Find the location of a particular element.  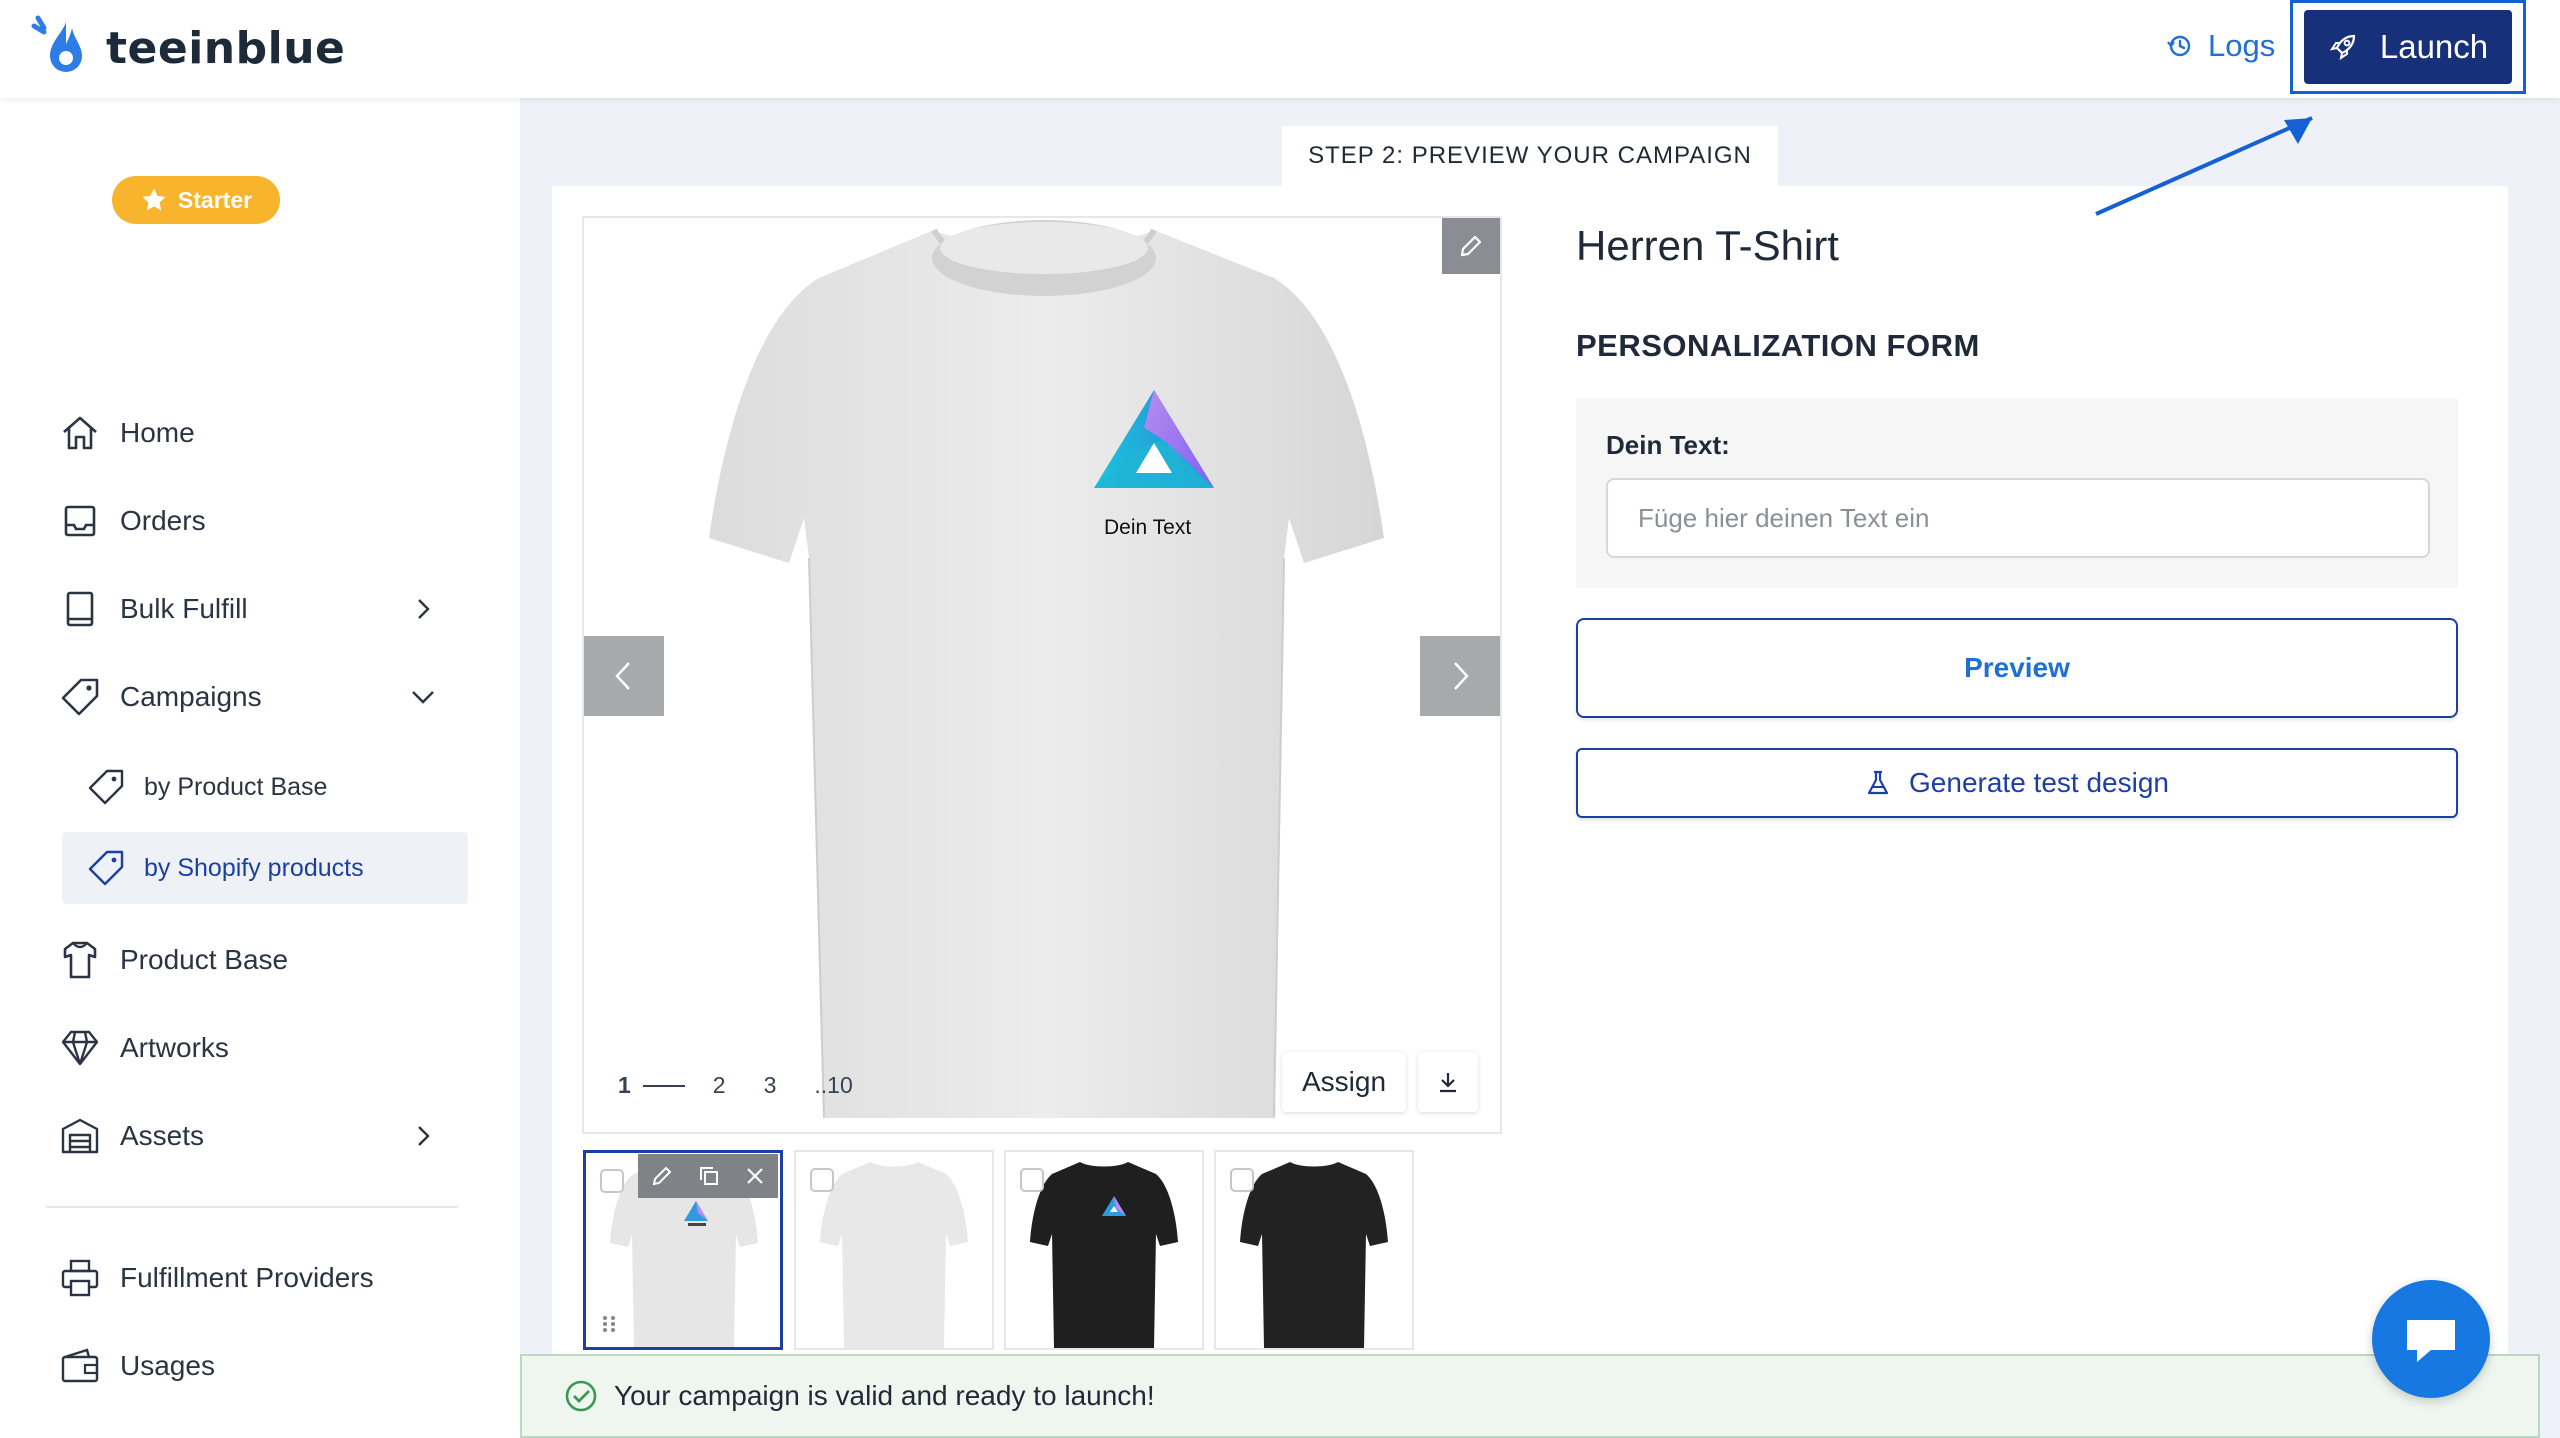

pager-current: 1 is located at coordinates (624, 1085).